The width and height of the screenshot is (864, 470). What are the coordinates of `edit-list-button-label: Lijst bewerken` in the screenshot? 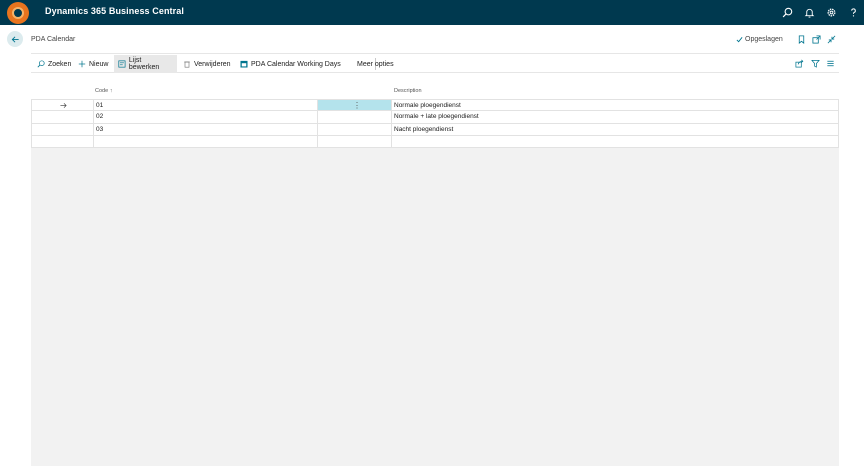 It's located at (144, 64).